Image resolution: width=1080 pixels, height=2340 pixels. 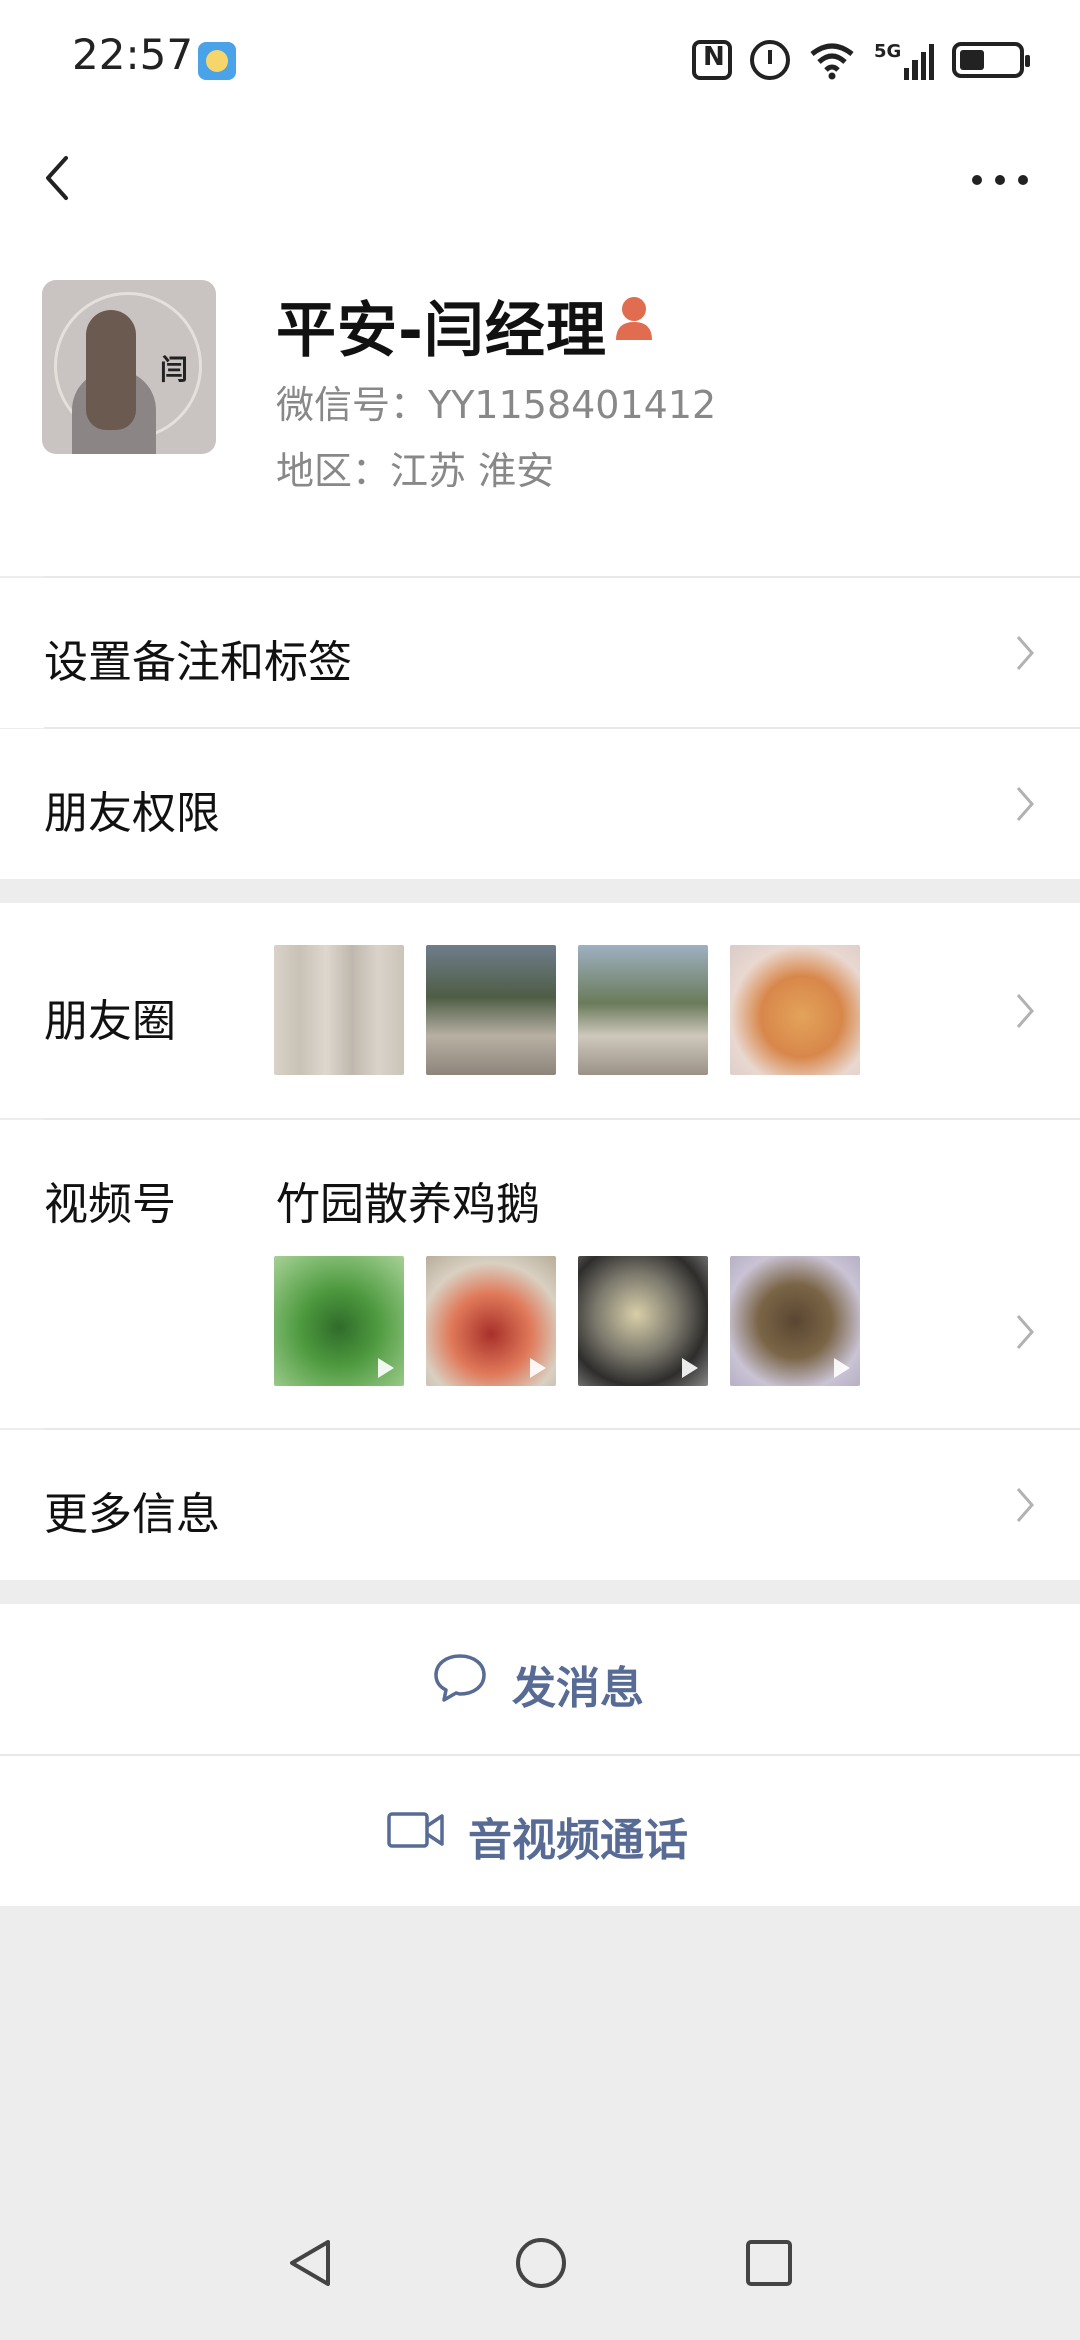 I want to click on moments-label: 朋友圈, so click(x=110, y=1021).